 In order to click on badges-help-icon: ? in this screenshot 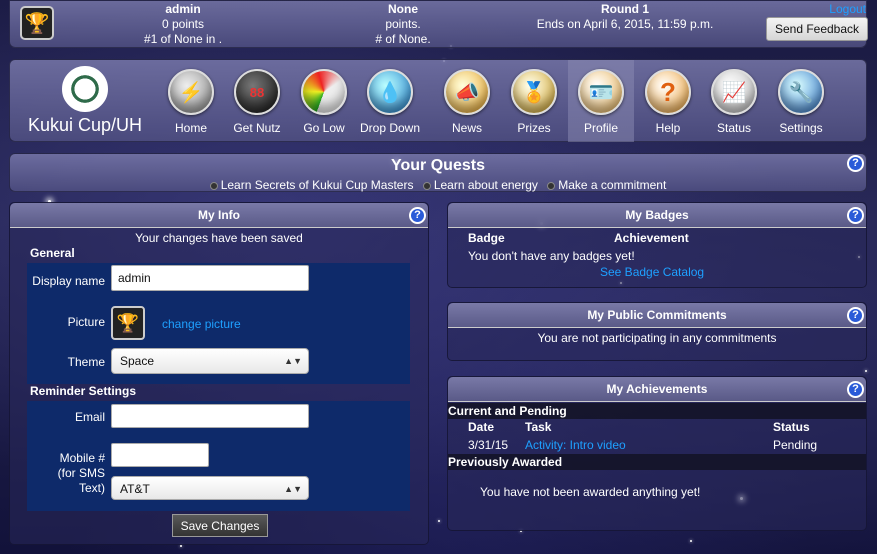, I will do `click(855, 215)`.